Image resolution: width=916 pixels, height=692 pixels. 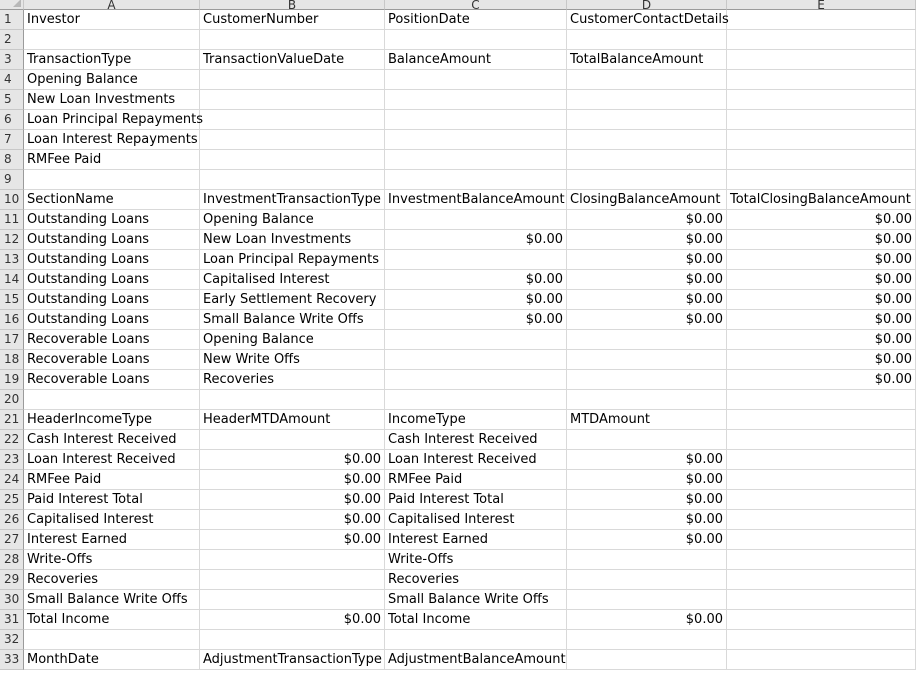 I want to click on cell-e-10: TotalClosingBalanceAmount, so click(x=821, y=200).